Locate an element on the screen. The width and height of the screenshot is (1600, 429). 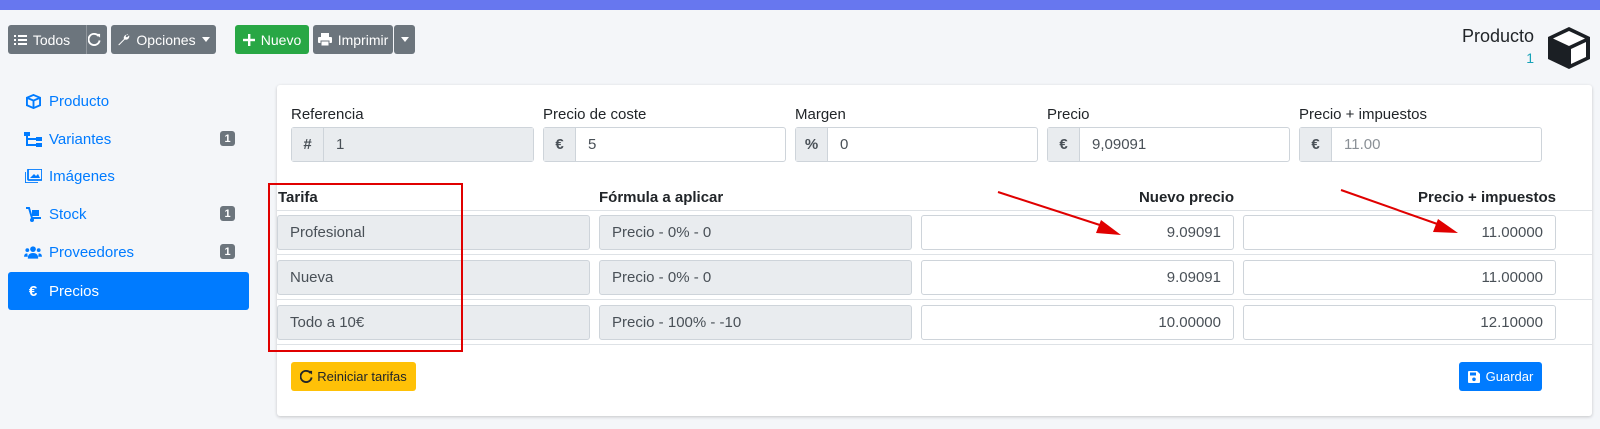
arrow-annotation-new-price is located at coordinates (1059, 213).